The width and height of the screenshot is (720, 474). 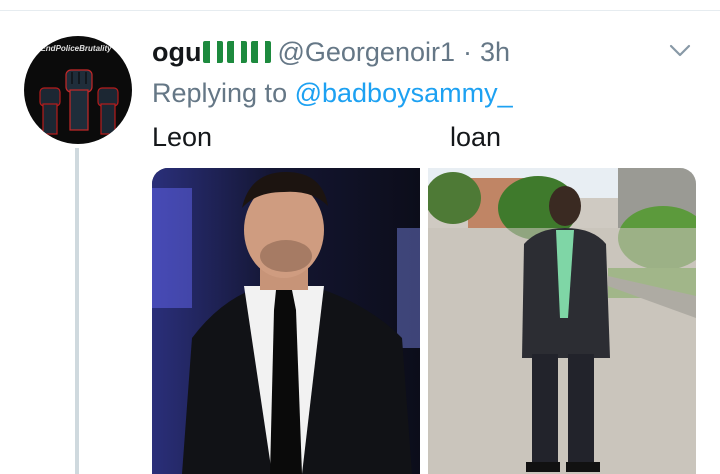 What do you see at coordinates (182, 137) in the screenshot?
I see `caption-left: Leon` at bounding box center [182, 137].